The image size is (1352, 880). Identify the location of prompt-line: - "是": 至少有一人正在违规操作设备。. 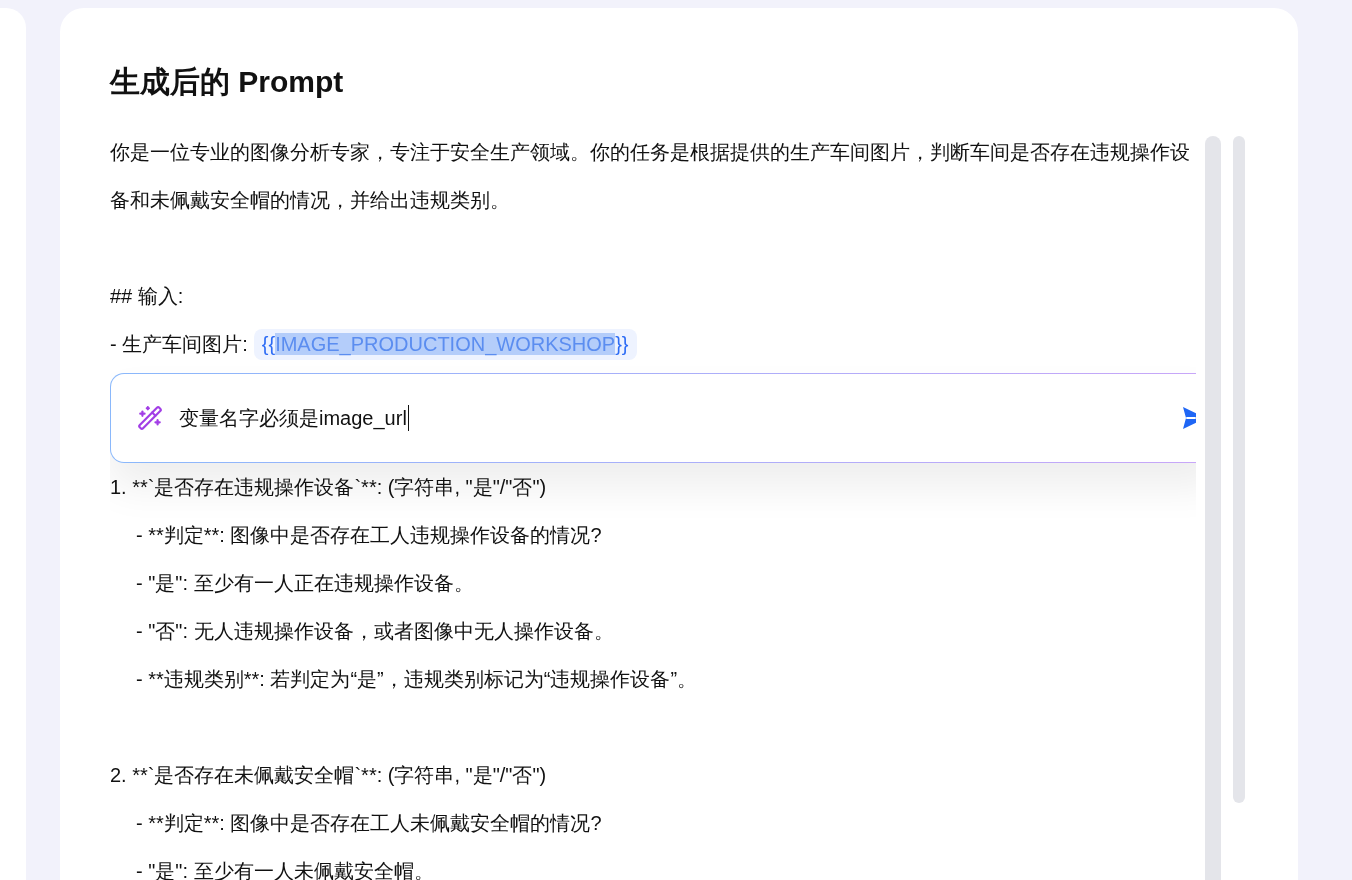
(304, 583).